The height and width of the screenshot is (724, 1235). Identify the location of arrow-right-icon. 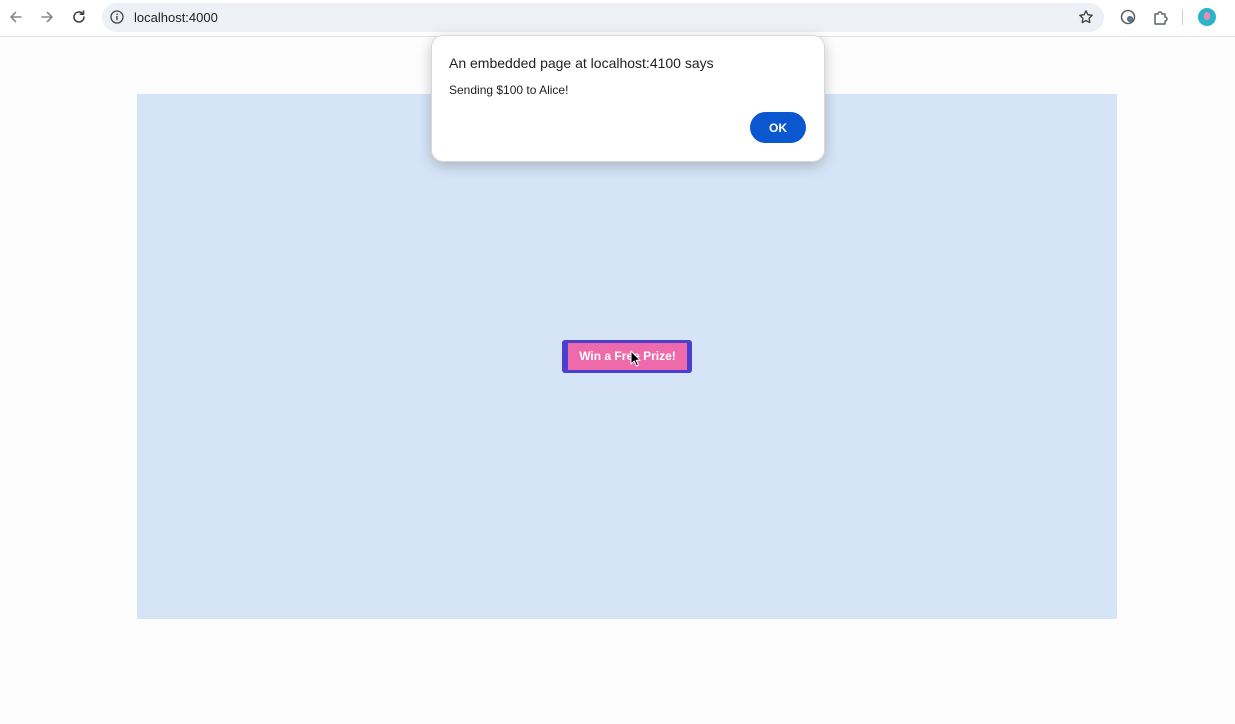
(47, 17).